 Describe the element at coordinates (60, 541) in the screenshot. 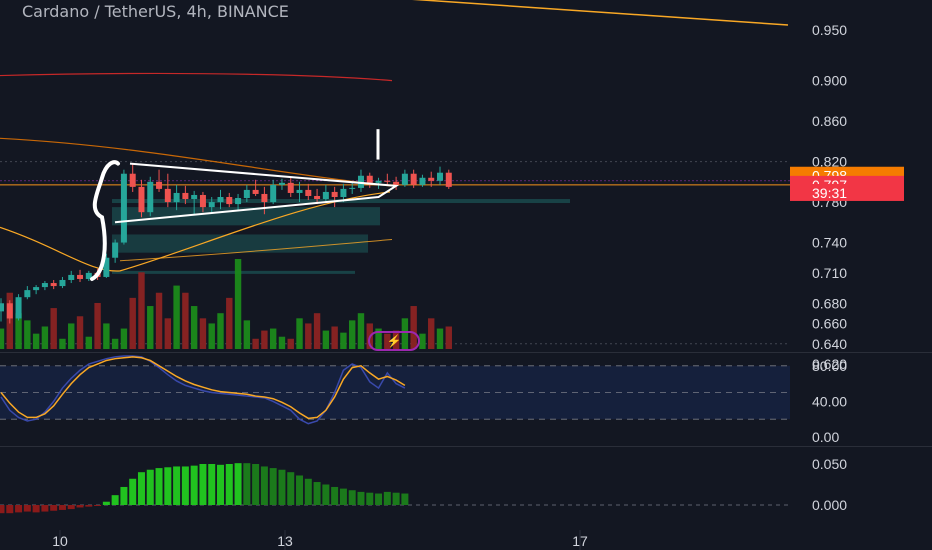

I see `time-tick-label: 10` at that location.